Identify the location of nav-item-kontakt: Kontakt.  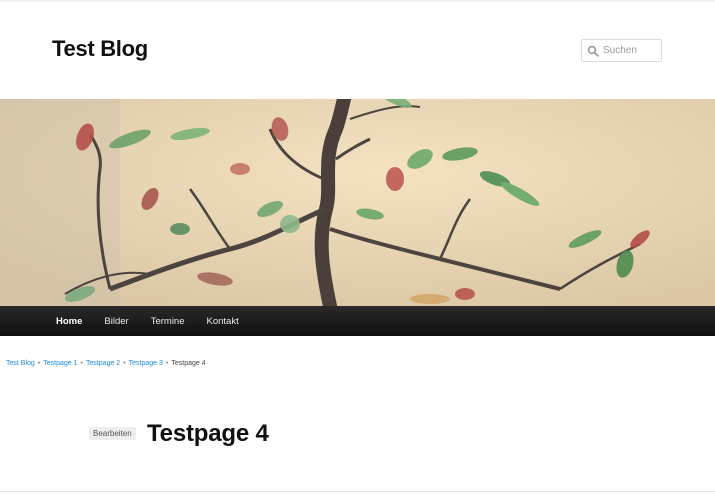
(223, 321).